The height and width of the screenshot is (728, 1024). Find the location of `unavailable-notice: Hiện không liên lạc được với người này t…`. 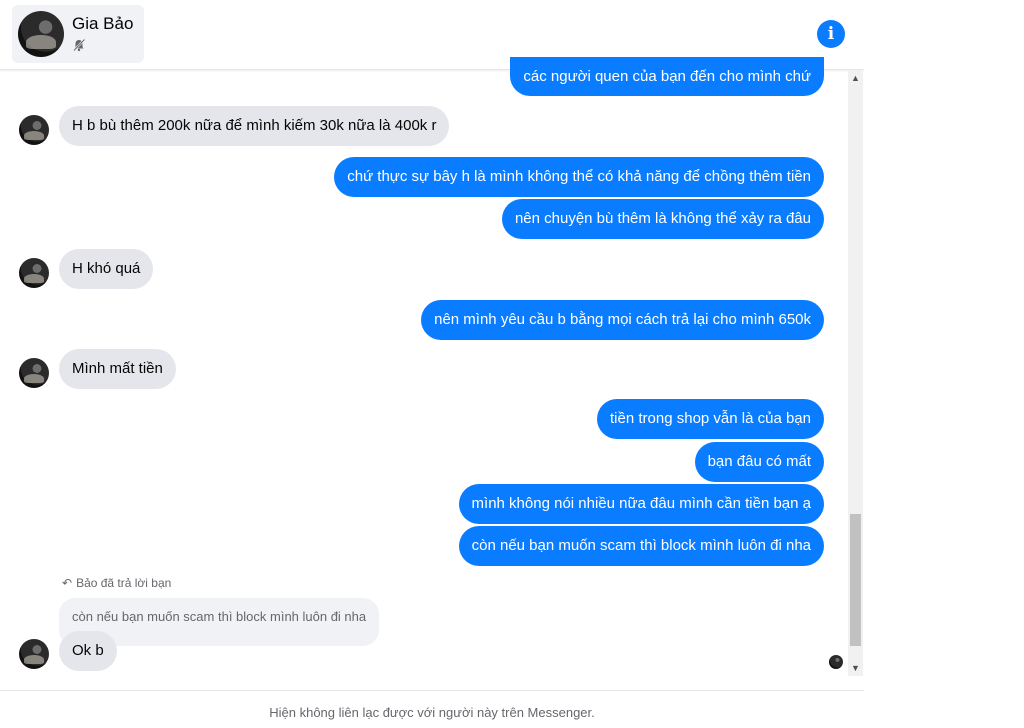

unavailable-notice: Hiện không liên lạc được với người này t… is located at coordinates (432, 712).